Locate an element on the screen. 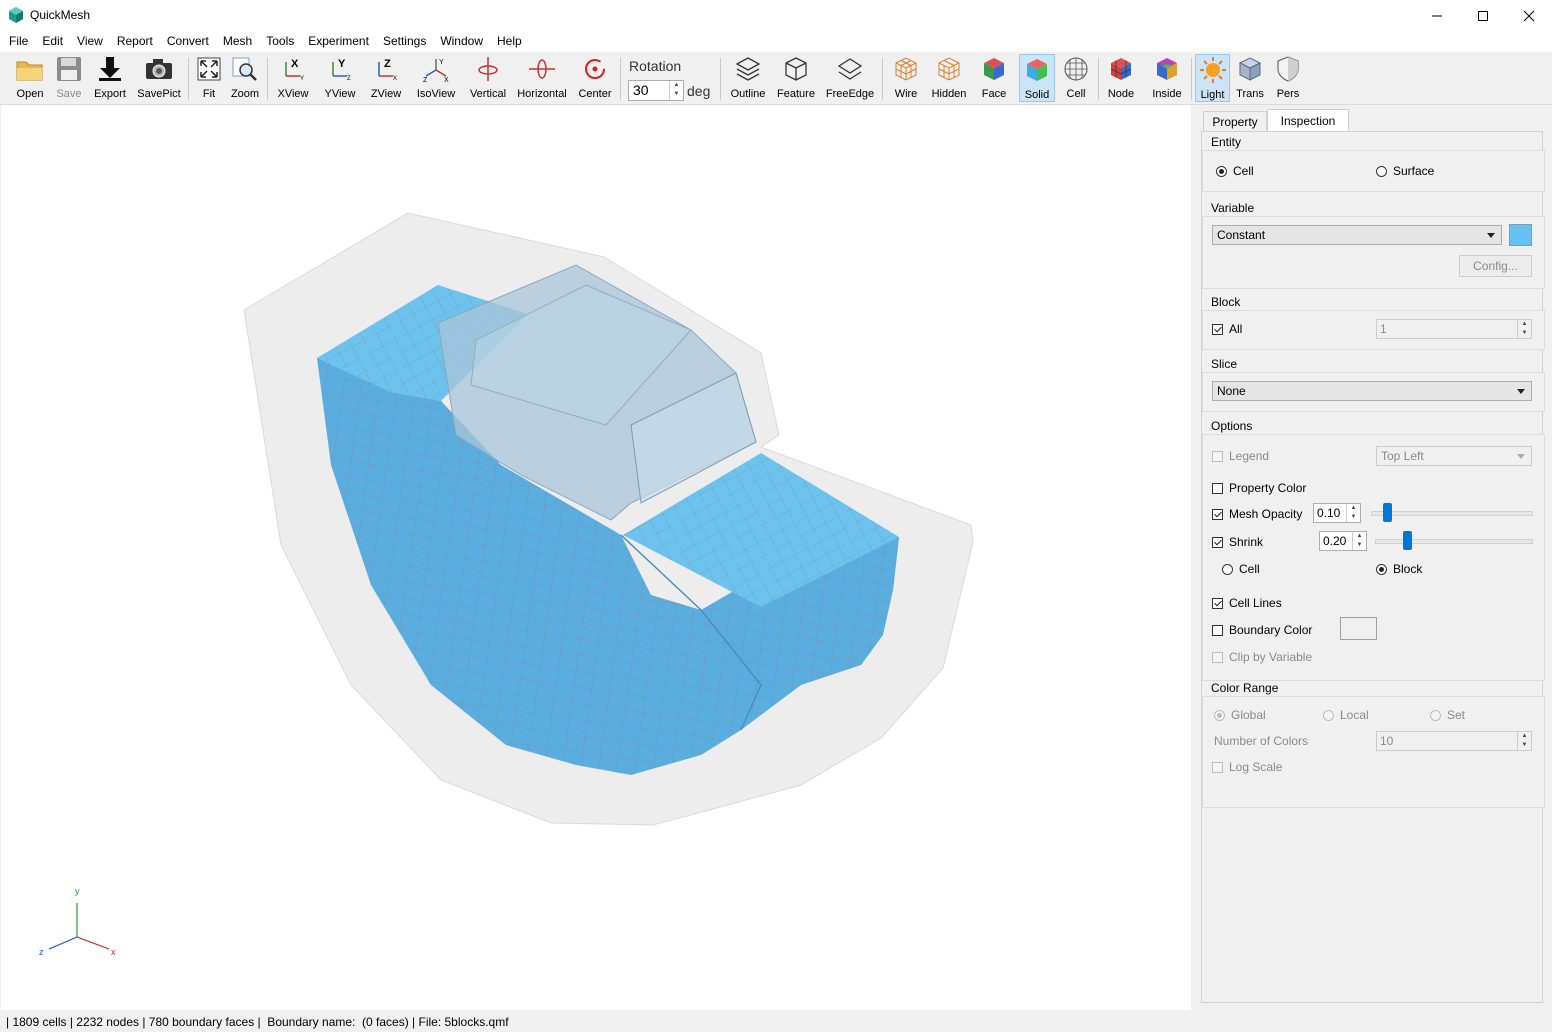  boundary-color-checkbox: Boundary Color is located at coordinates (1262, 630).